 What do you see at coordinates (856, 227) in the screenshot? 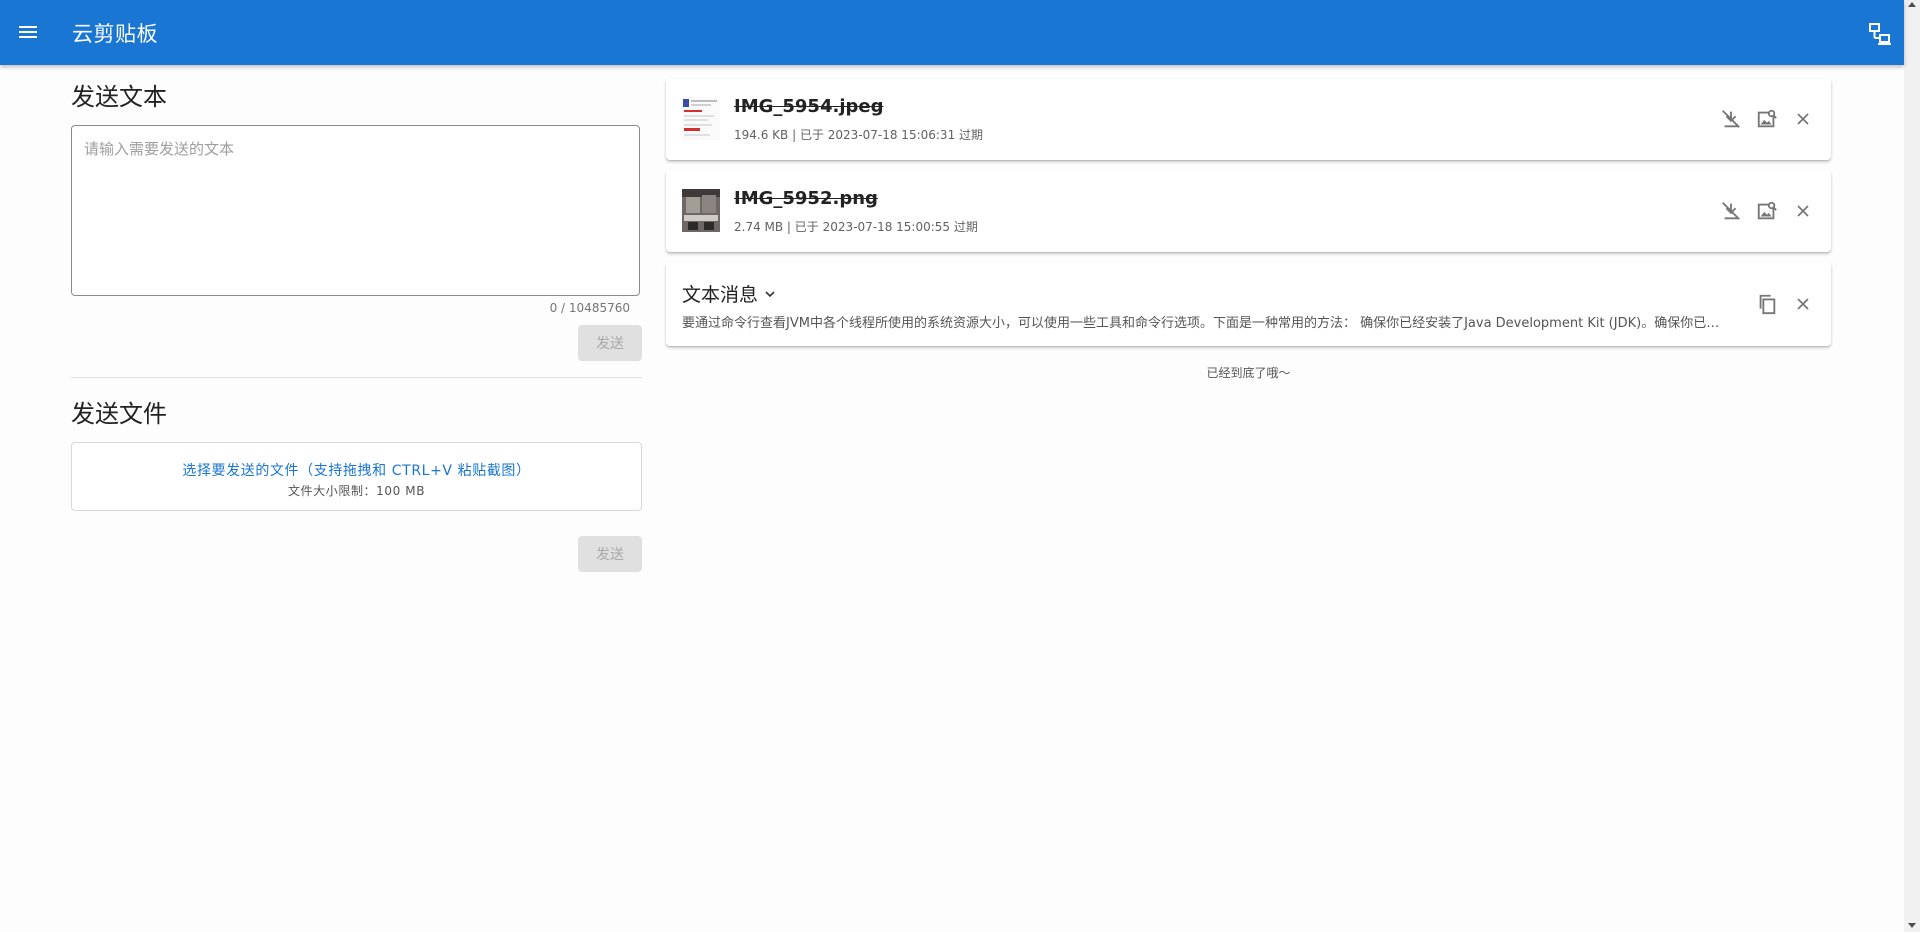
I see `file-meta: 2.74 MB | 已于 2023-07-18 15:00:55 过期` at bounding box center [856, 227].